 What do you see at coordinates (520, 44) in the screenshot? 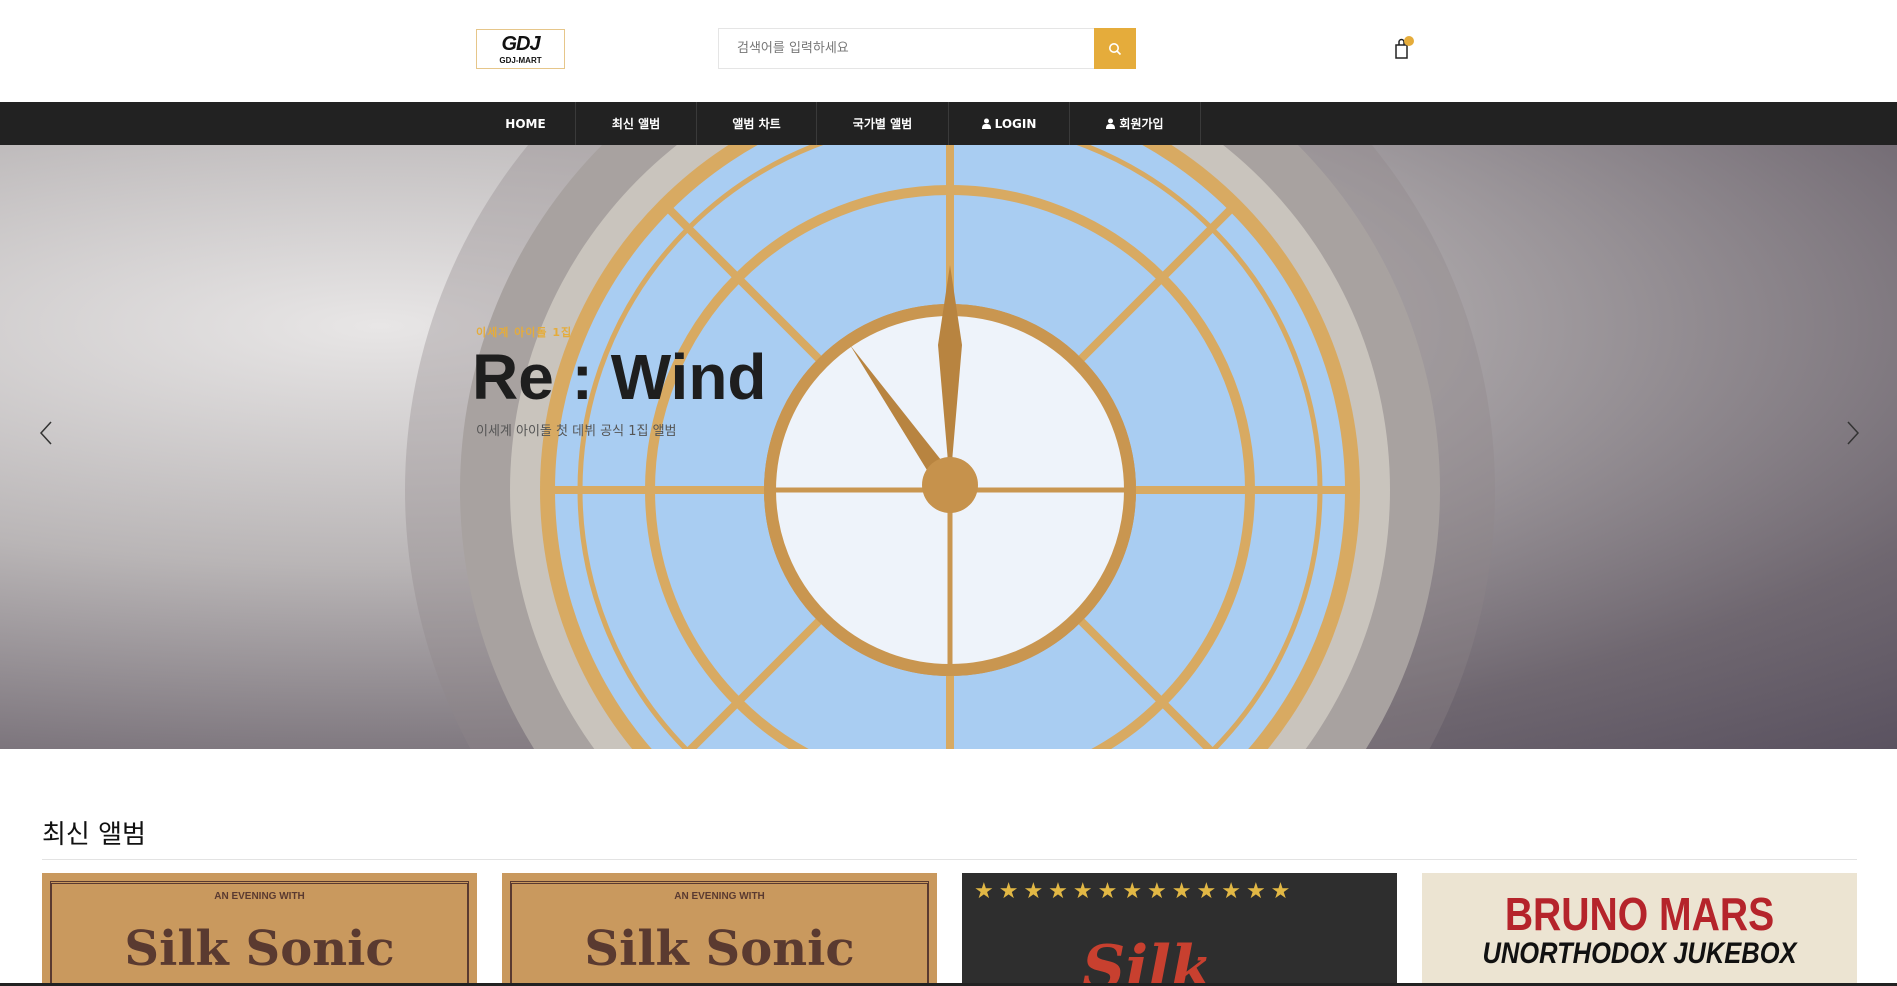
I see `logo-title: GDJ` at bounding box center [520, 44].